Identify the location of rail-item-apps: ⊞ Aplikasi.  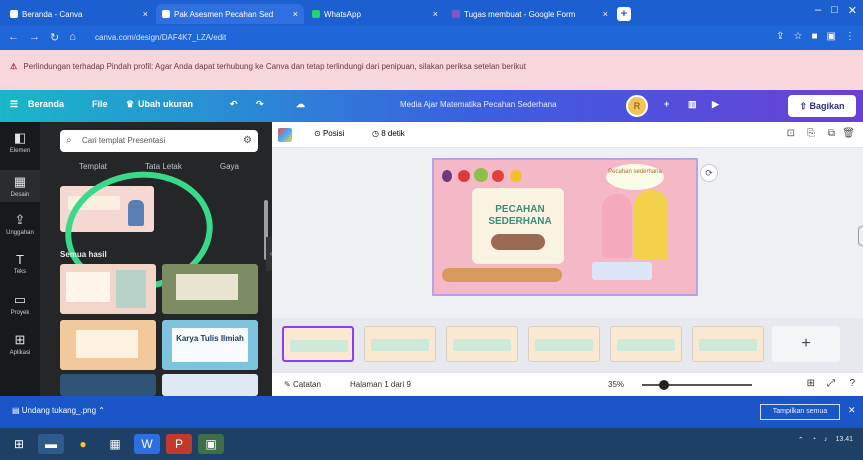
(20, 344).